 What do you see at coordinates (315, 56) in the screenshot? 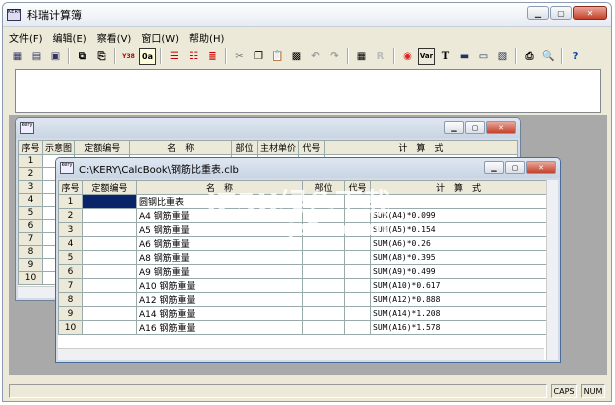
I see `undo-icon: ↶` at bounding box center [315, 56].